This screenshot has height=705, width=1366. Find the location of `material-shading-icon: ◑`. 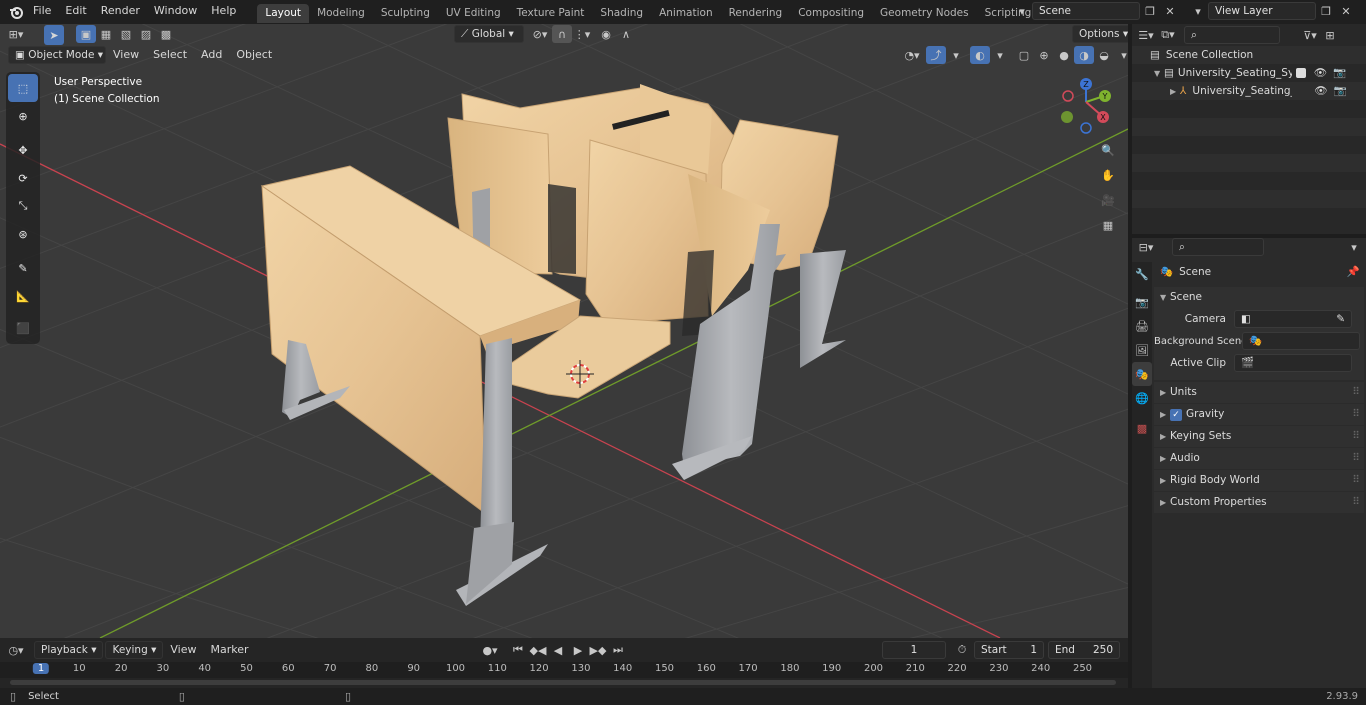

material-shading-icon: ◑ is located at coordinates (1084, 55).